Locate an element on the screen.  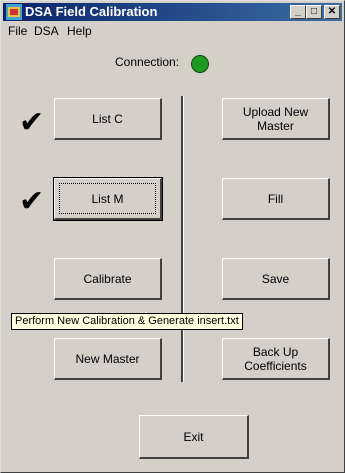
save-button: Save is located at coordinates (276, 279).